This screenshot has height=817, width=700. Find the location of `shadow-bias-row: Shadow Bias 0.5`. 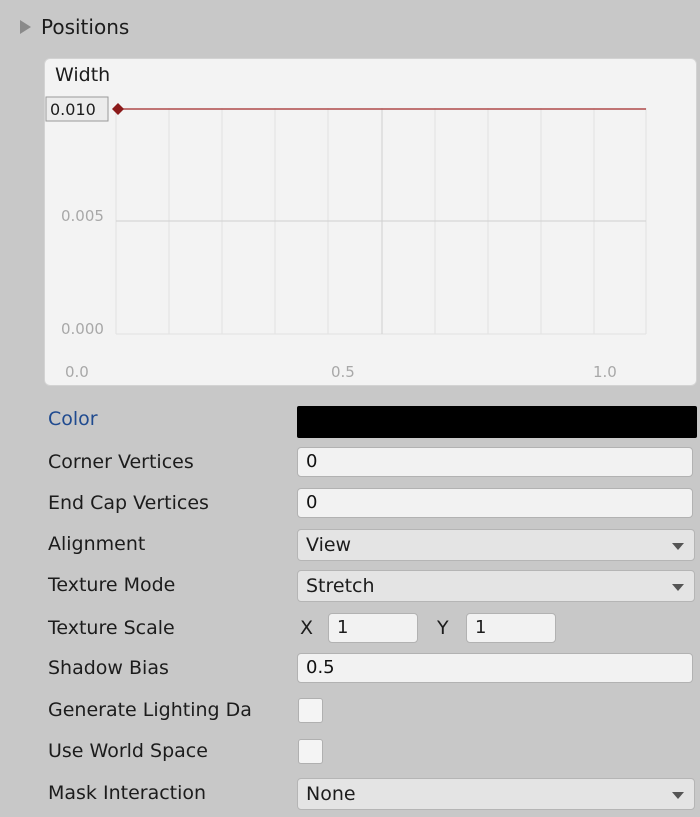

shadow-bias-row: Shadow Bias 0.5 is located at coordinates (350, 668).